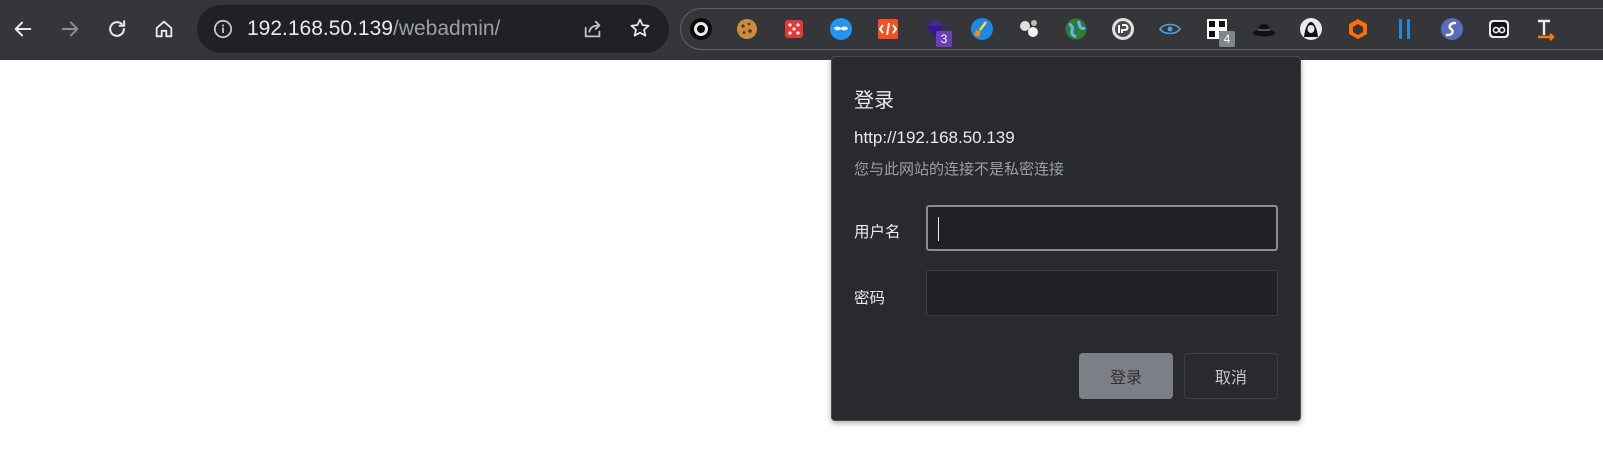  I want to click on bars-extension-icon, so click(1405, 29).